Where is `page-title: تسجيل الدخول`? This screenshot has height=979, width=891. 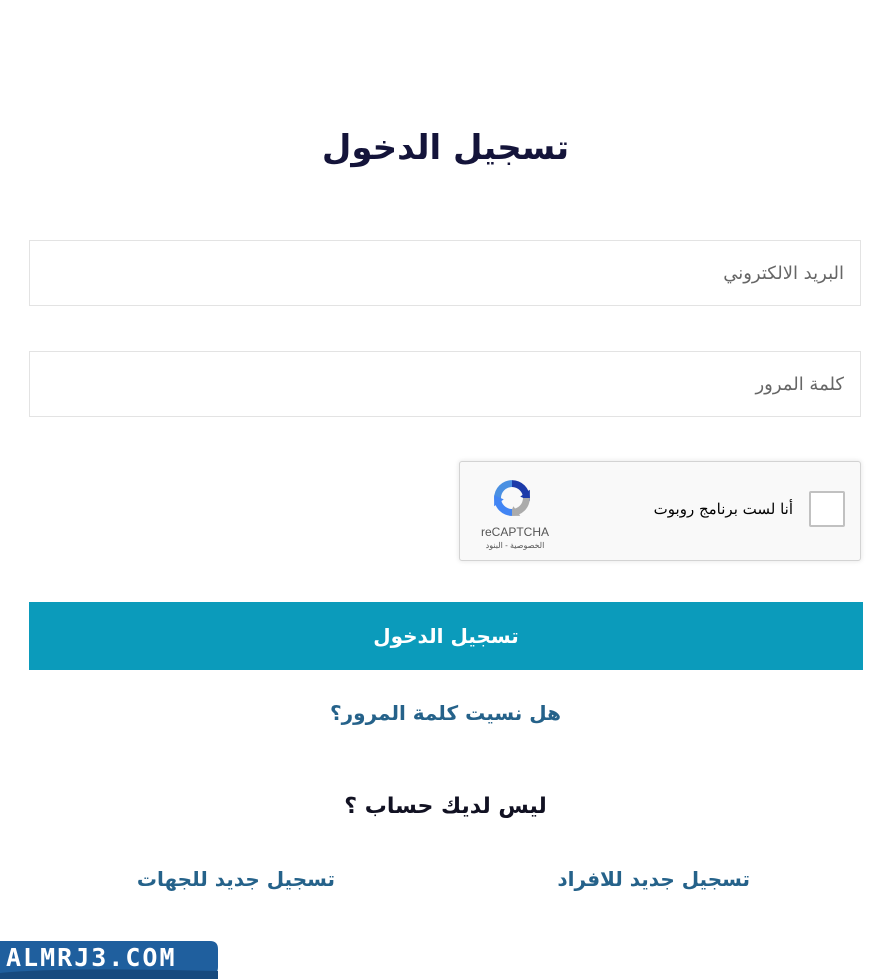 page-title: تسجيل الدخول is located at coordinates (445, 148).